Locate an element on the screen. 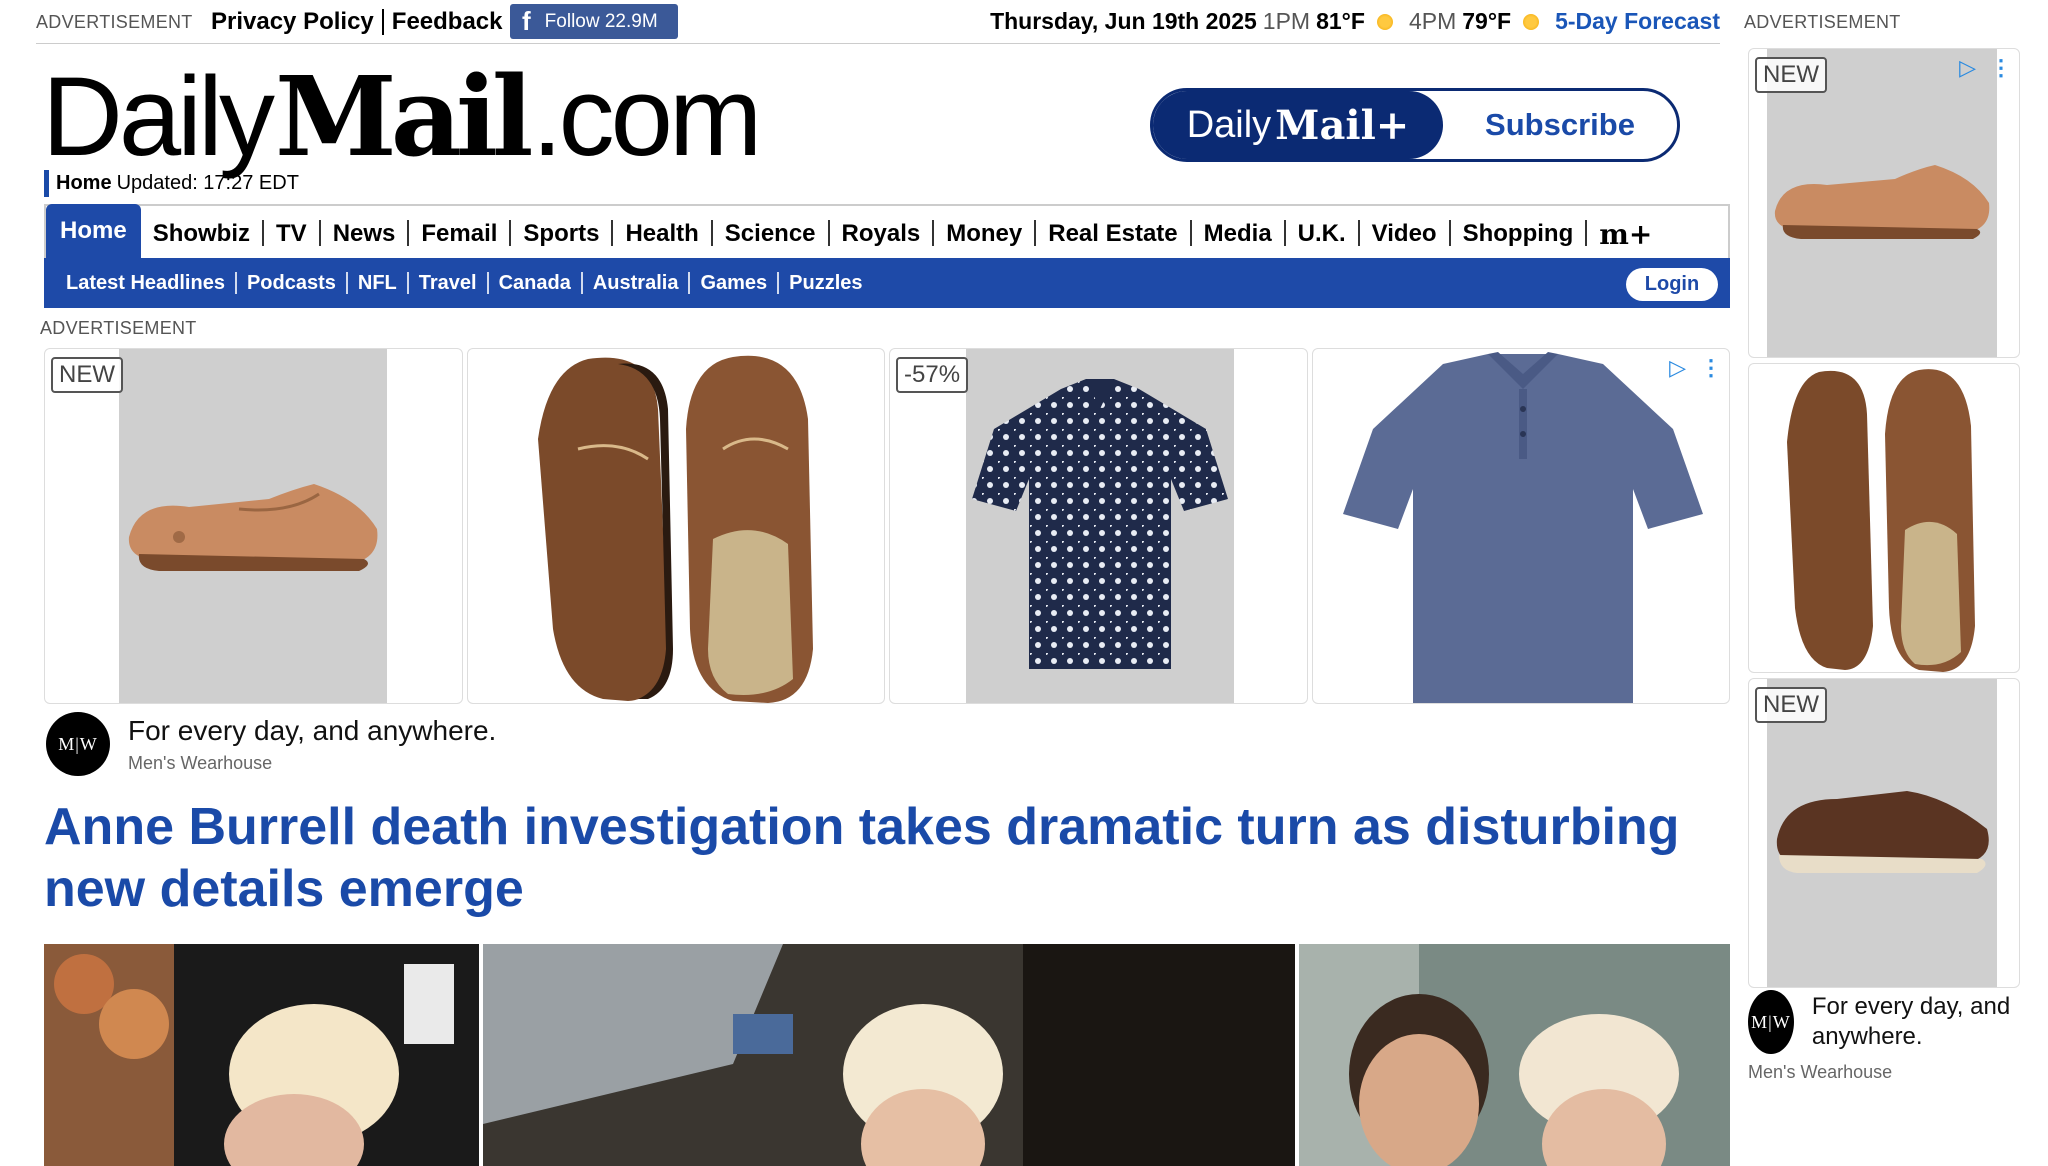  login-button: Login is located at coordinates (1672, 284).